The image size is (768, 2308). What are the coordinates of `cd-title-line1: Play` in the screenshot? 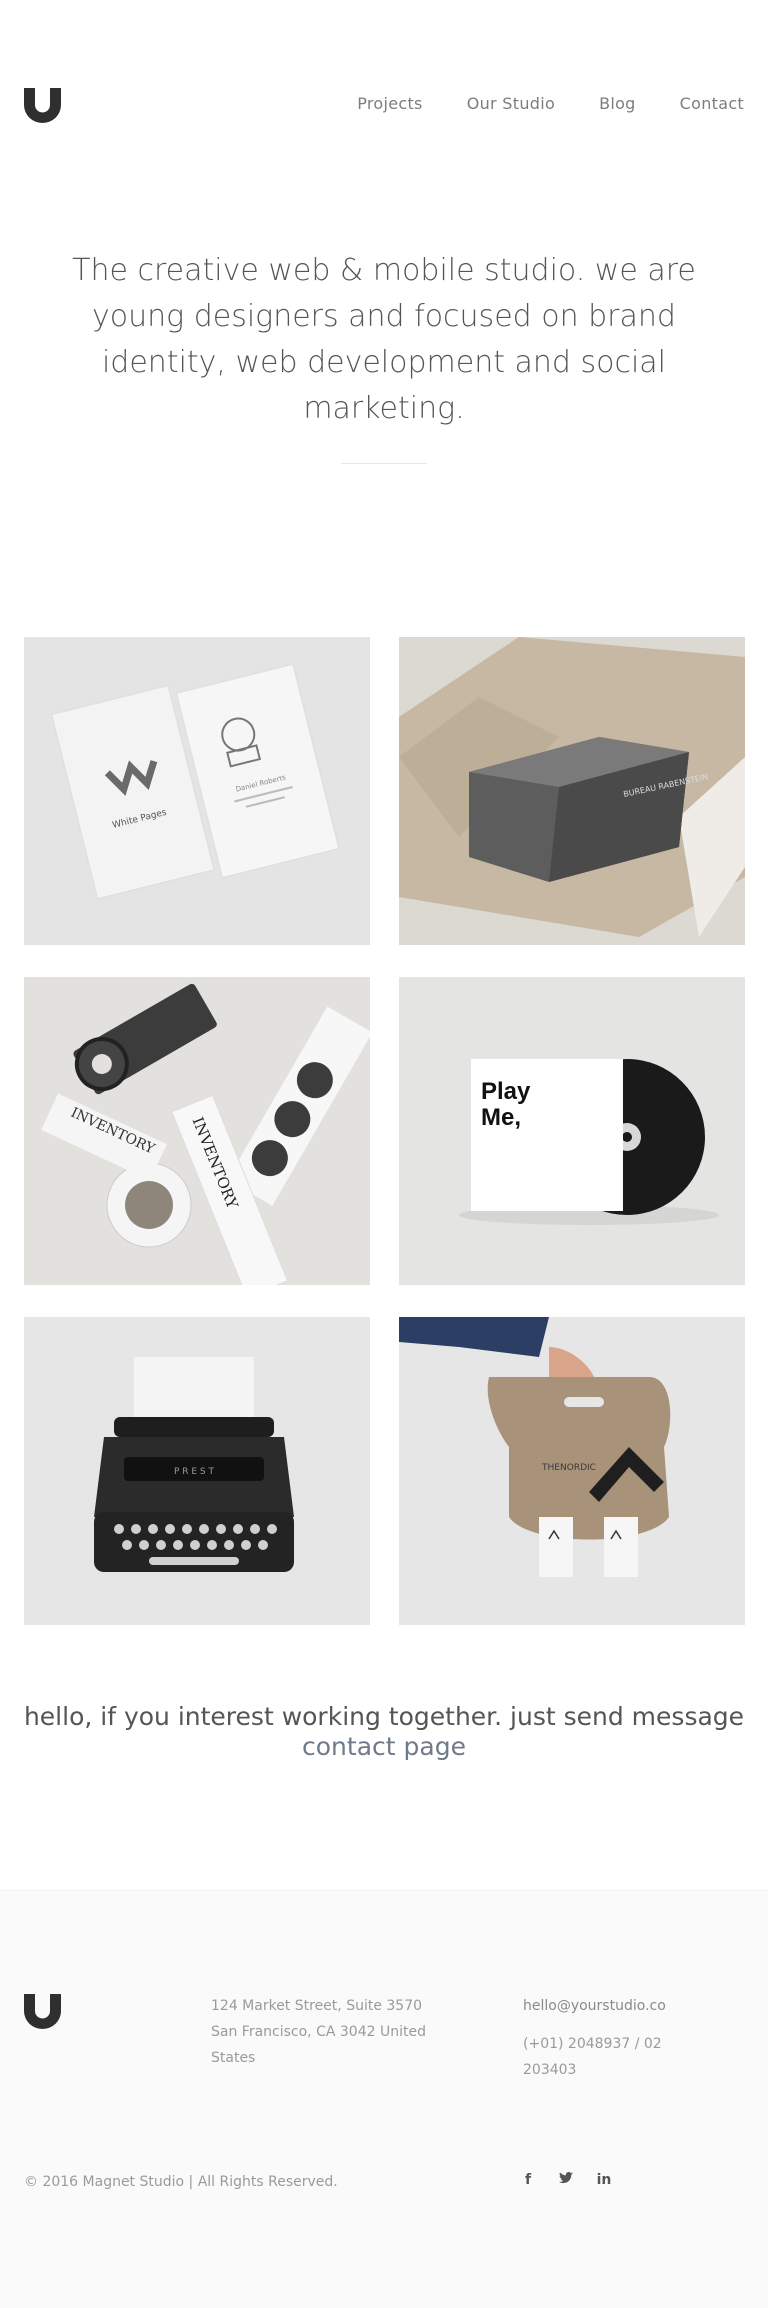 It's located at (506, 1091).